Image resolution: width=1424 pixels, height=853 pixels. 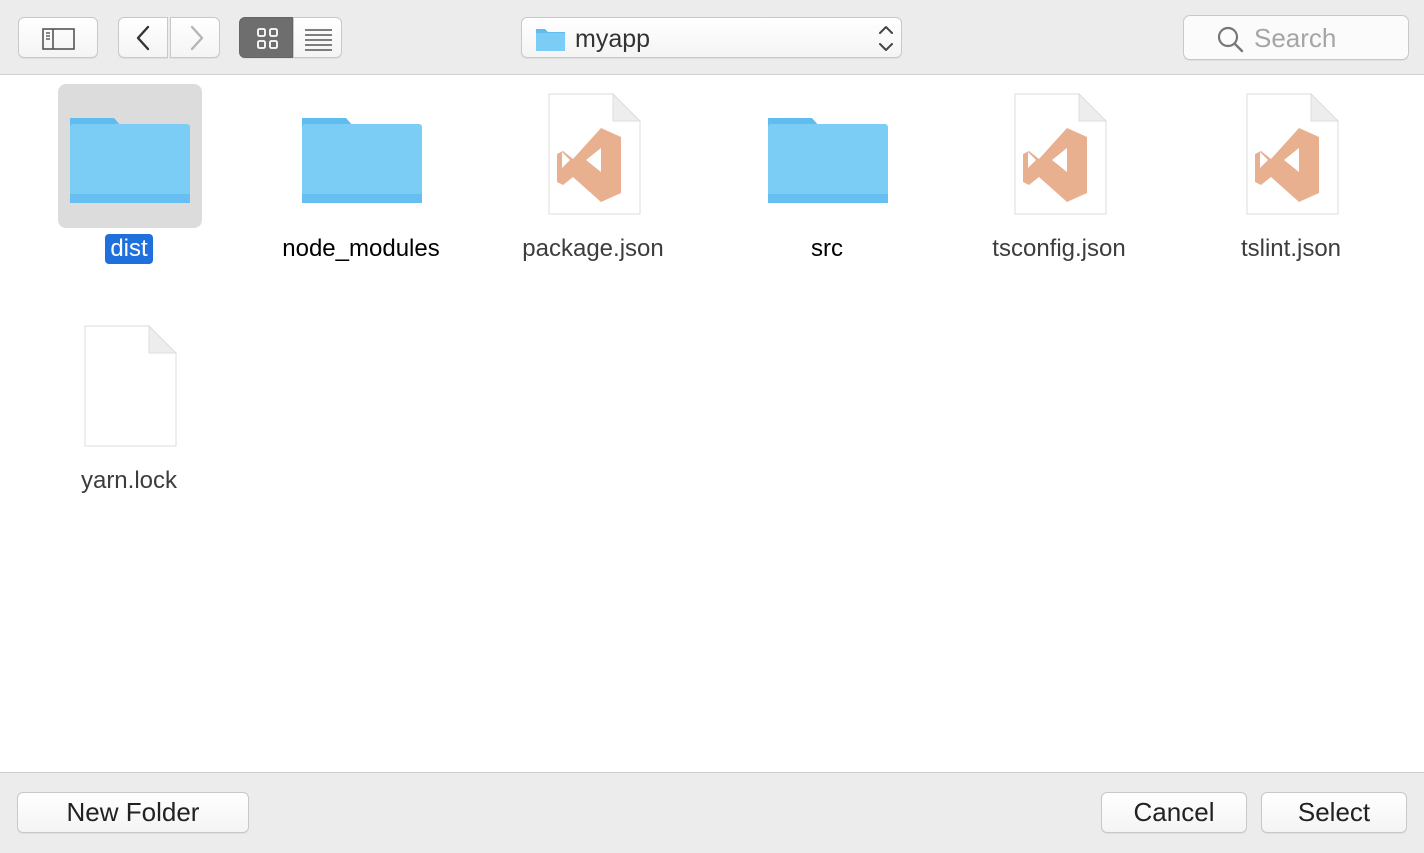 I want to click on sidebar-toggle-button, so click(x=58, y=37).